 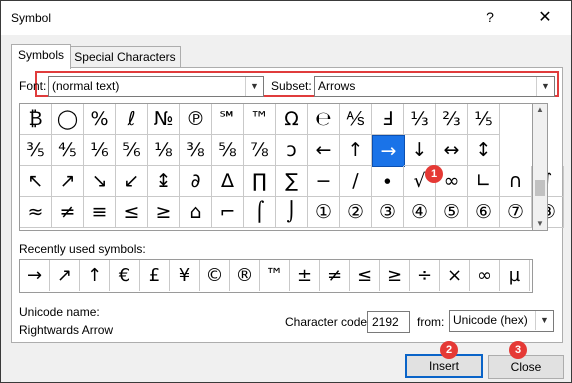 I want to click on tab-symbols: Symbols, so click(x=41, y=56).